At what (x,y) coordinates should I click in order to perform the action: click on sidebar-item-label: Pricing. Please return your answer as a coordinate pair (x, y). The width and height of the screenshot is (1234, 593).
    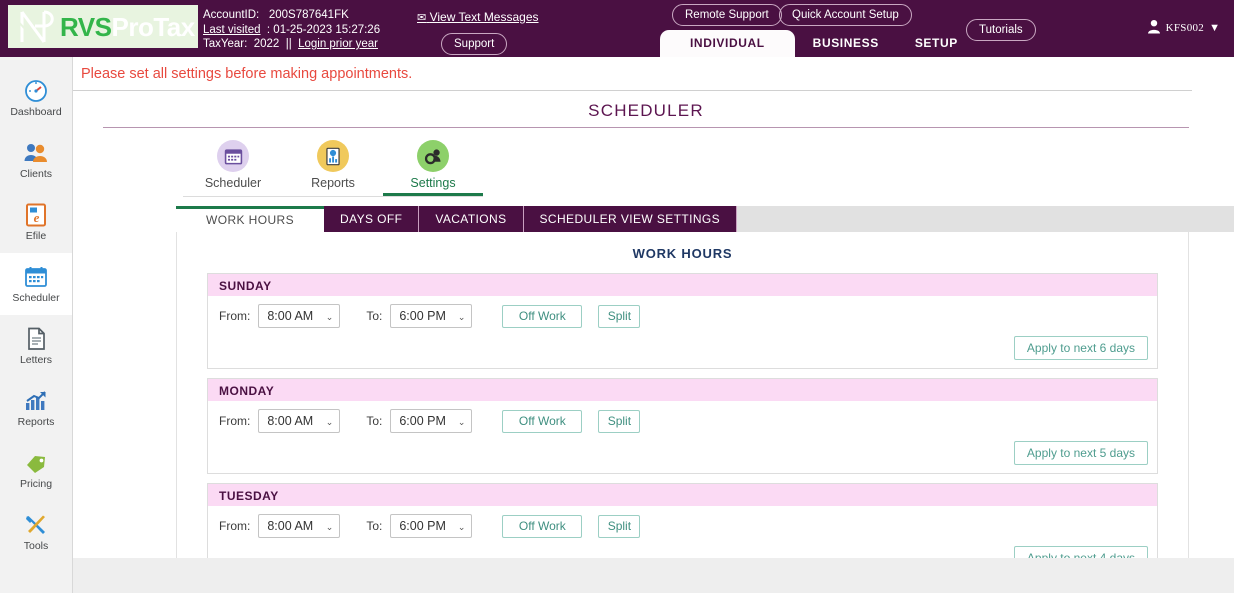
    Looking at the image, I should click on (36, 484).